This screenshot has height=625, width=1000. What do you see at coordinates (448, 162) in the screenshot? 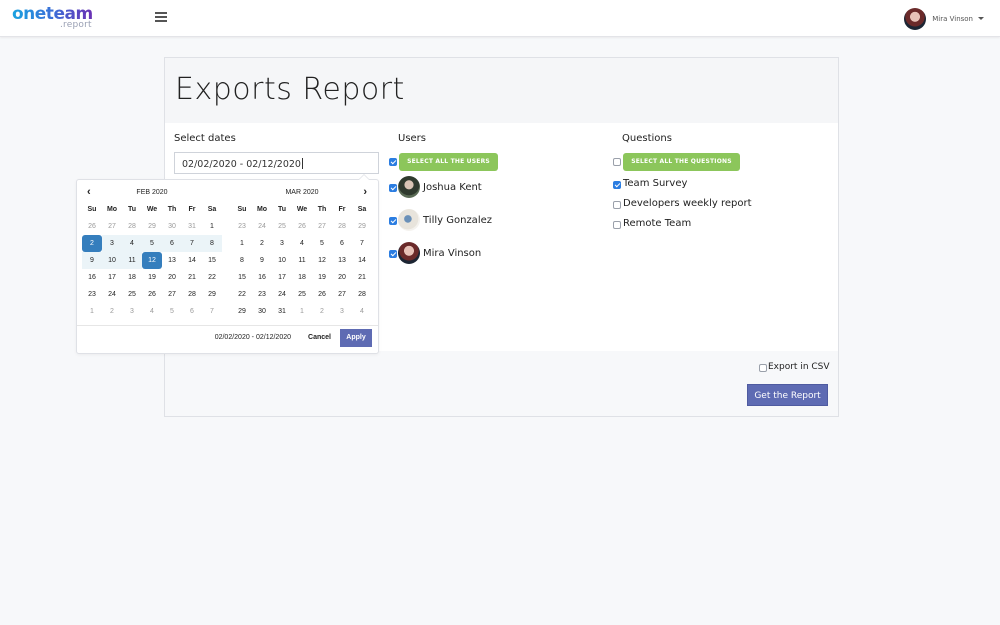
I see `select-all-users-button: SELECT ALL THE USERS` at bounding box center [448, 162].